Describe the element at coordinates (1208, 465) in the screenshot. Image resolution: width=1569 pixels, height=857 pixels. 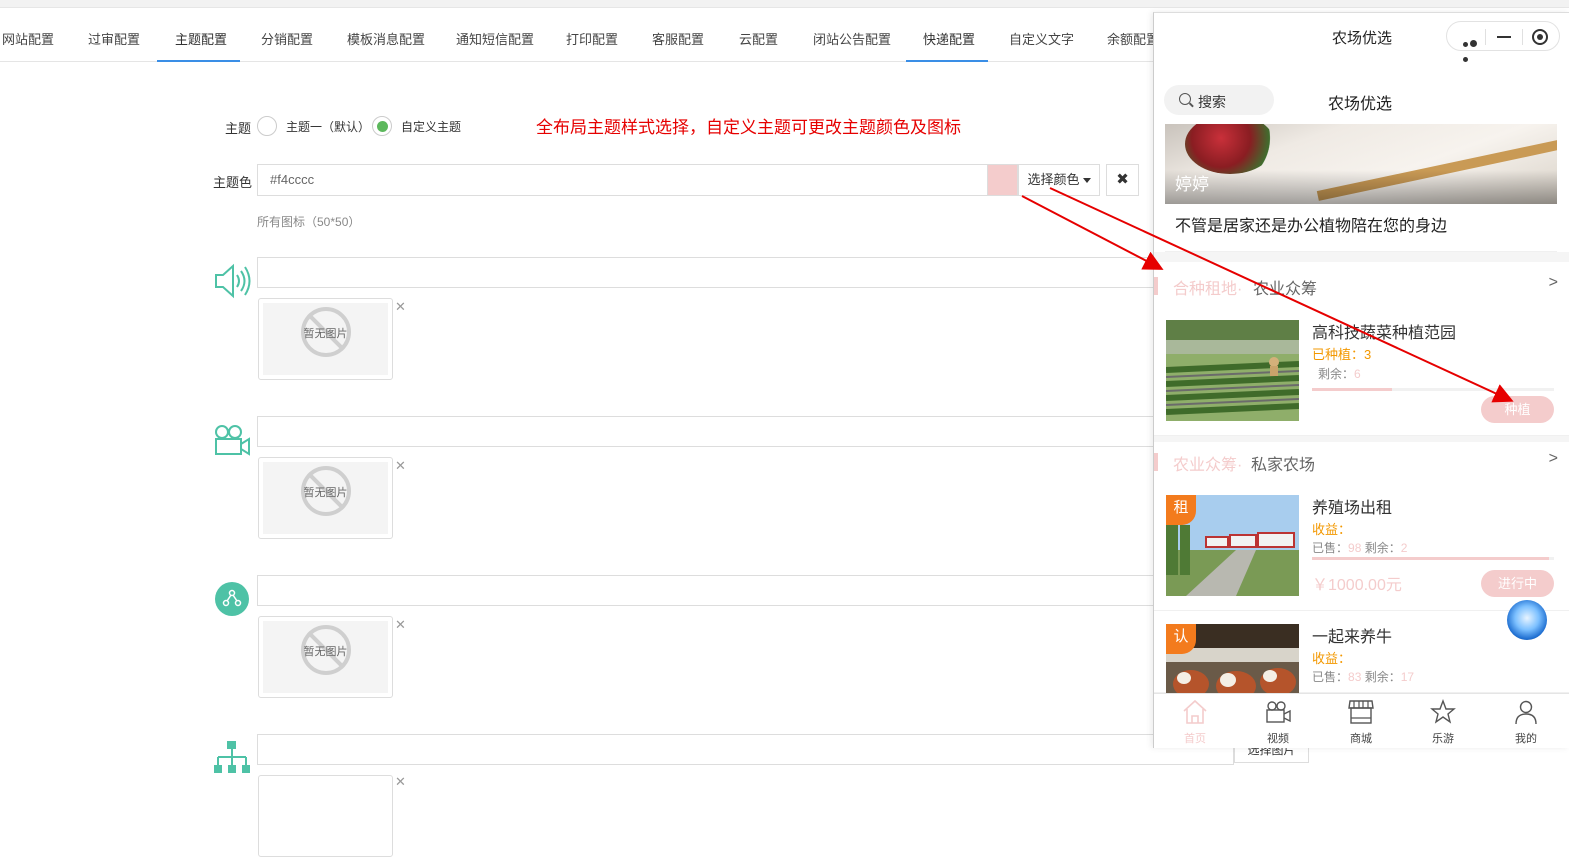
I see `section2-title-colored: 农业众筹·` at that location.